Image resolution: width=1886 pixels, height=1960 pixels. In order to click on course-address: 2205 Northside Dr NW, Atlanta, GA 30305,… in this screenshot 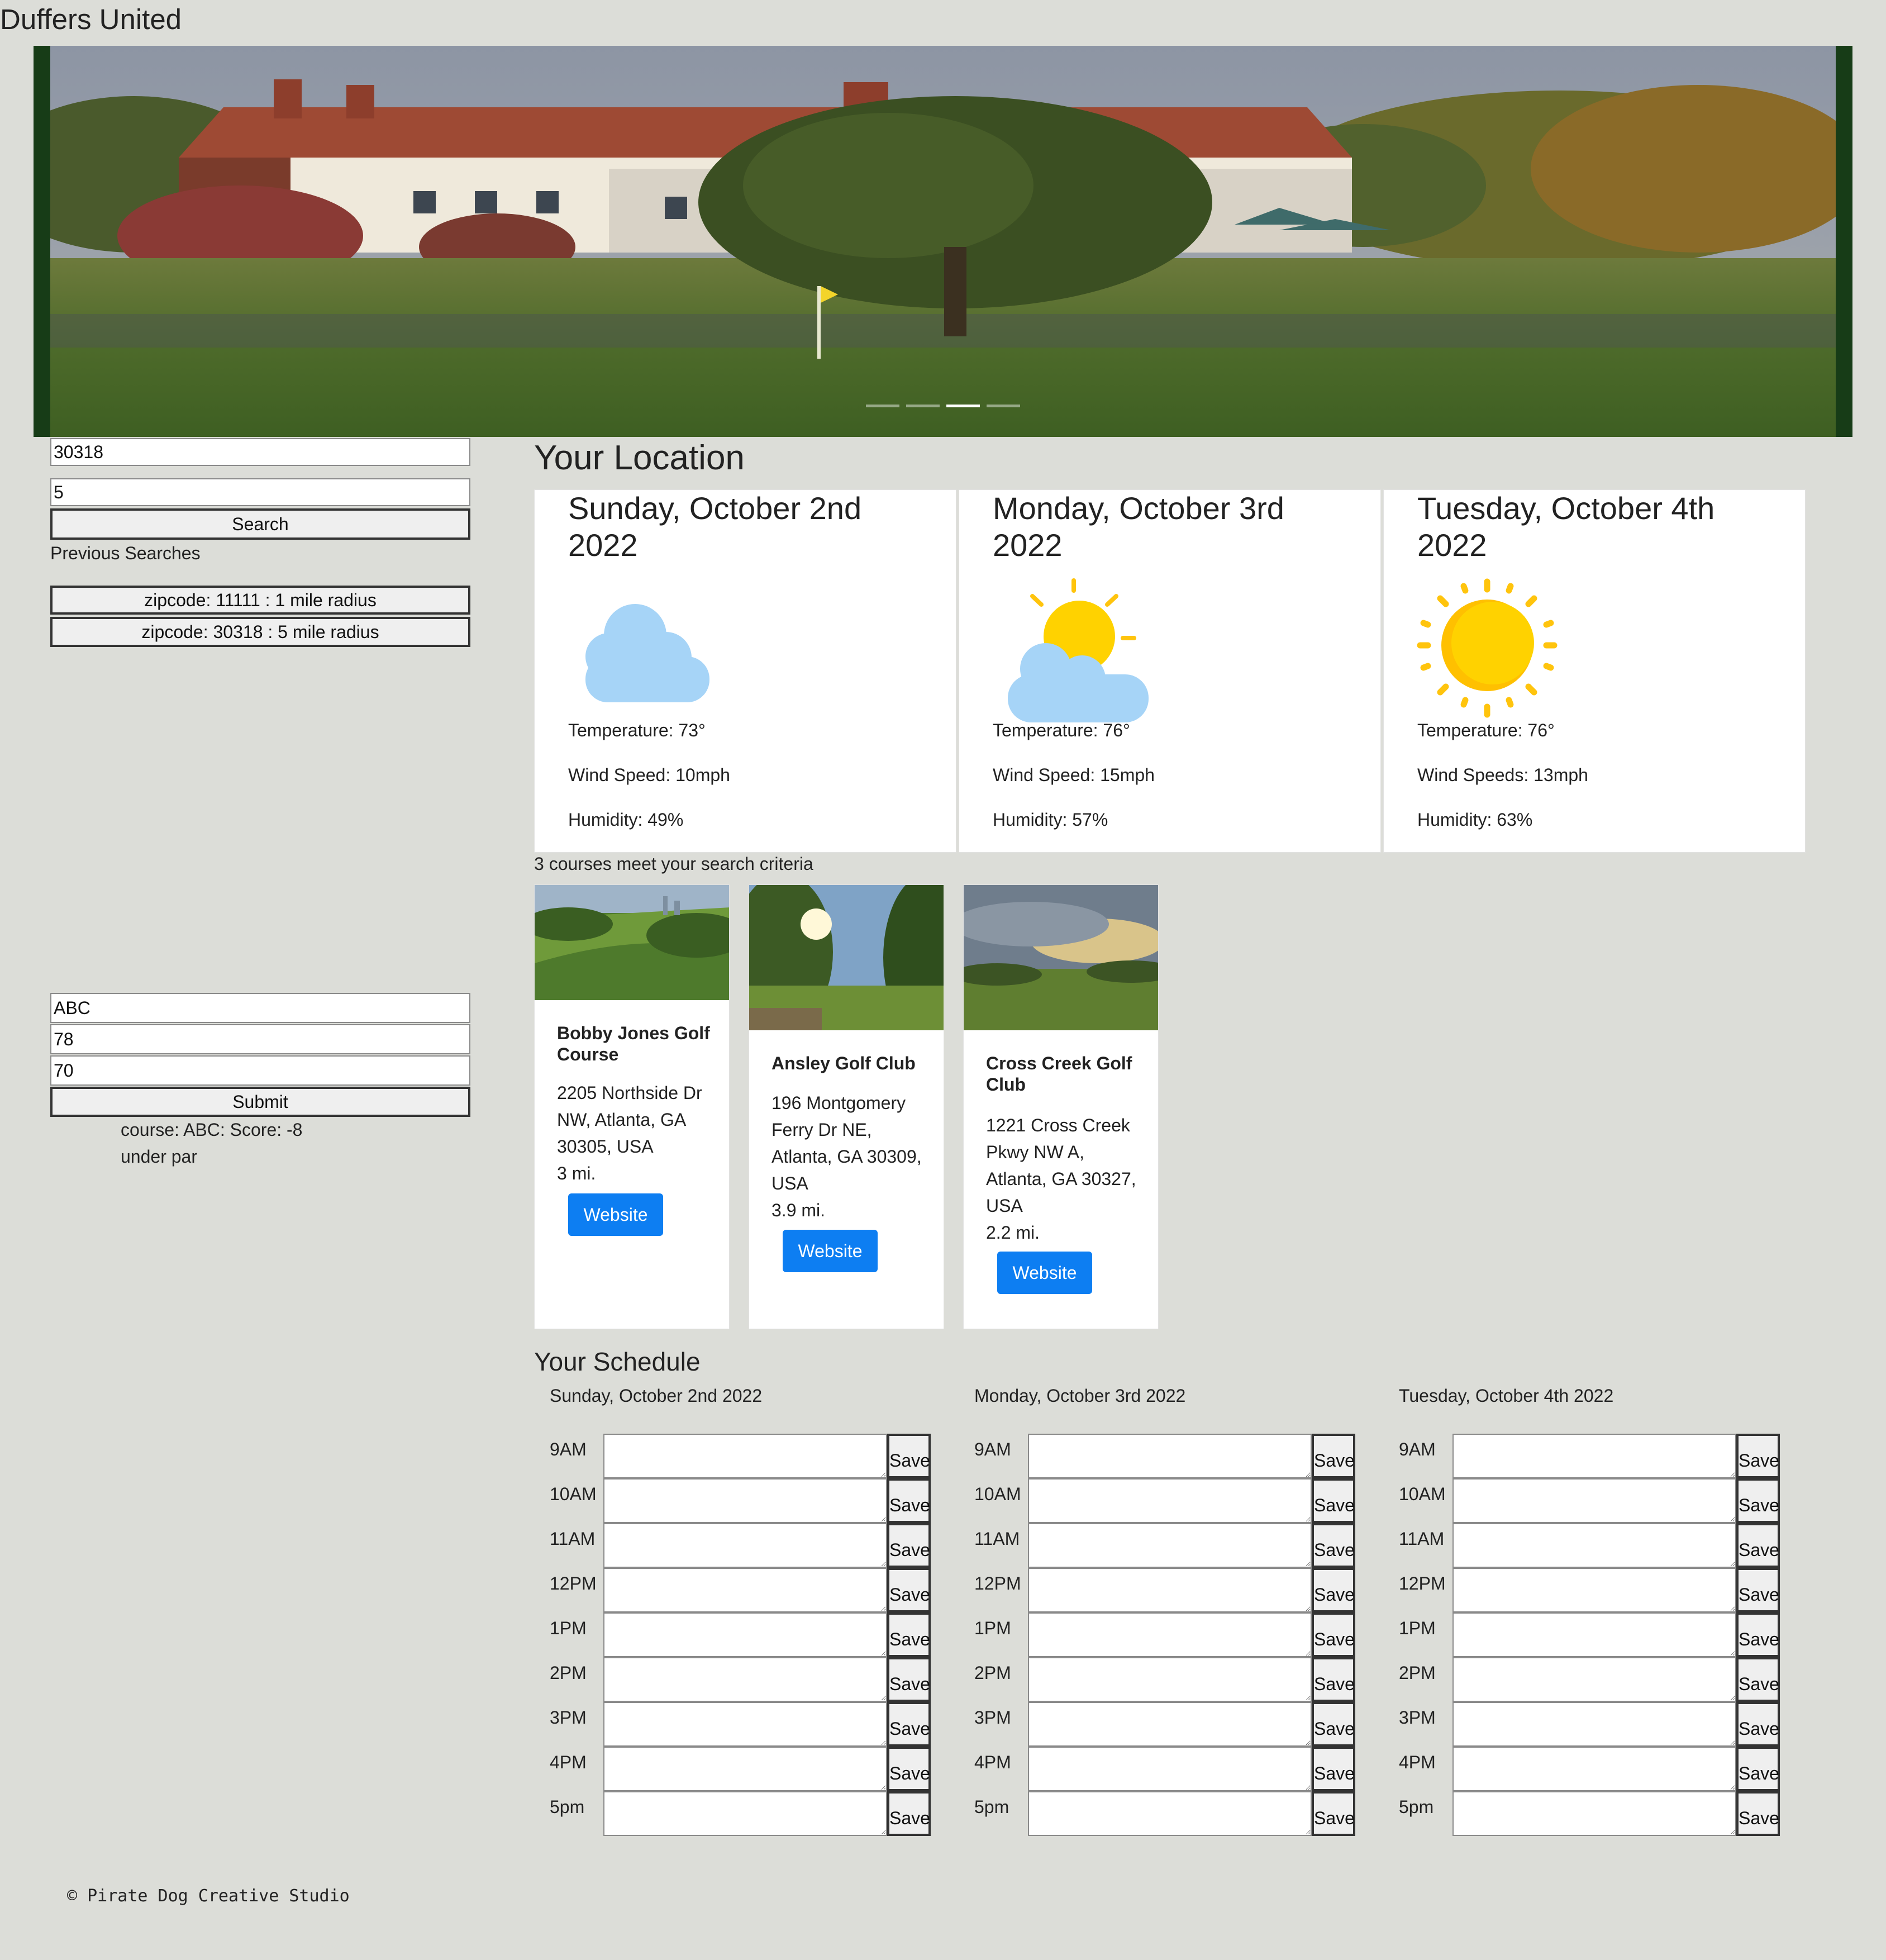, I will do `click(629, 1120)`.